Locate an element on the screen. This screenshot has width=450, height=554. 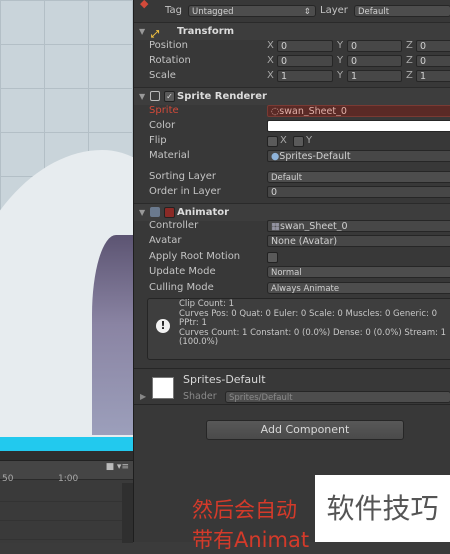
apply-root-motion-label: Apply Root Motion is located at coordinates (195, 256).